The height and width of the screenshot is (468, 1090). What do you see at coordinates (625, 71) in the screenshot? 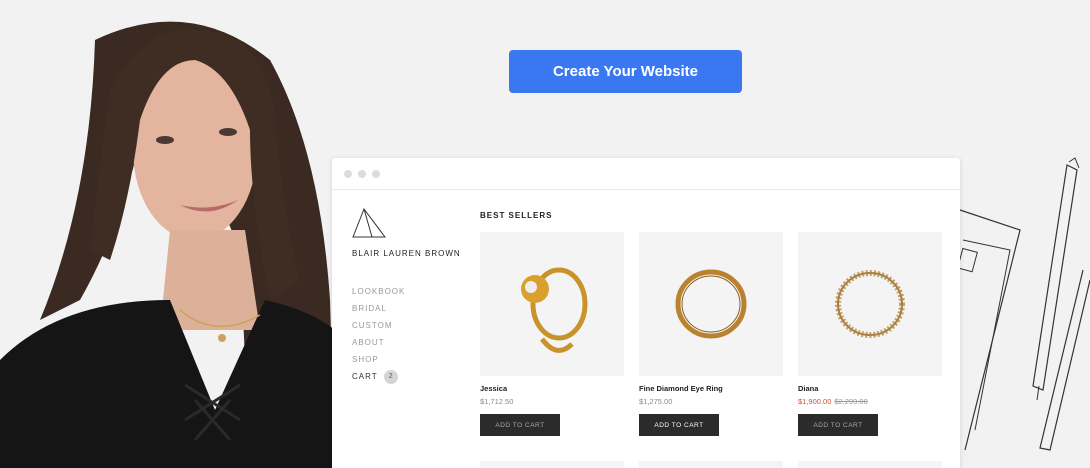
I see `create-website-button: Create Your Website` at bounding box center [625, 71].